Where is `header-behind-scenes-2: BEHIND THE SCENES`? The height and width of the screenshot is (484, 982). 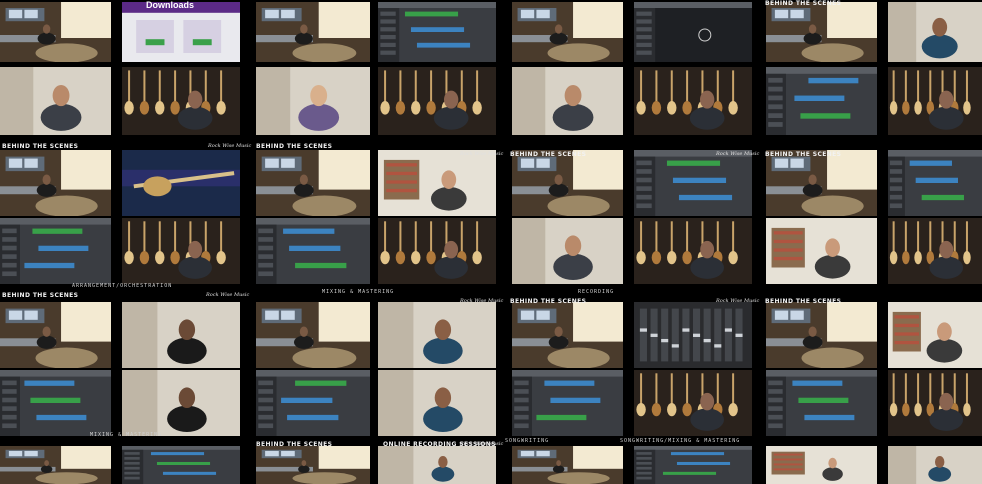
header-behind-scenes-2: BEHIND THE SCENES is located at coordinates (40, 146).